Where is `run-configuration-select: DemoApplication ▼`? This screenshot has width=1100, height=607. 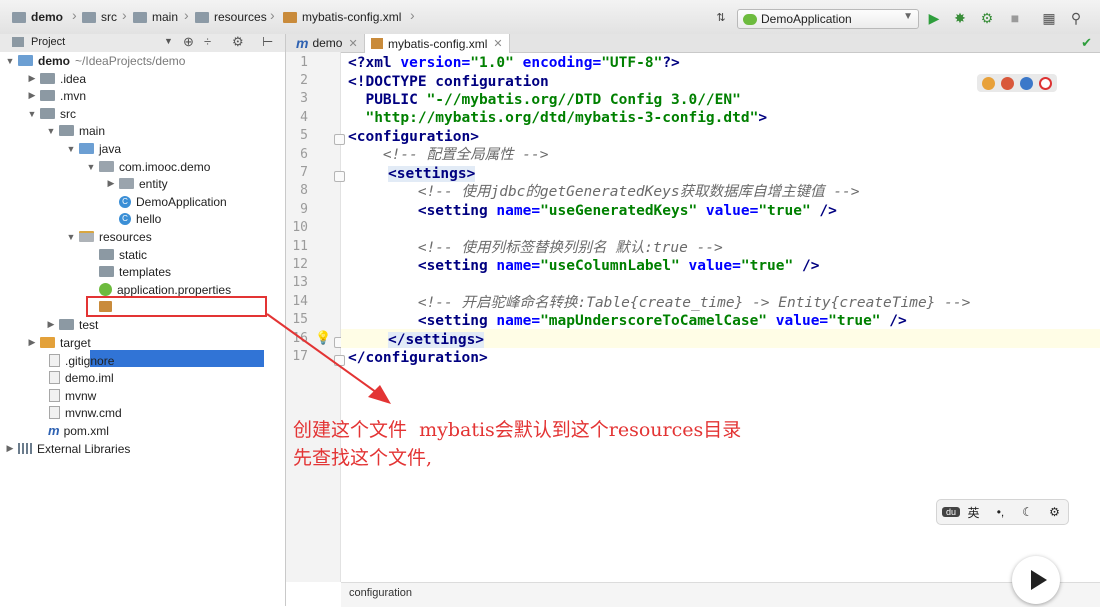 run-configuration-select: DemoApplication ▼ is located at coordinates (828, 19).